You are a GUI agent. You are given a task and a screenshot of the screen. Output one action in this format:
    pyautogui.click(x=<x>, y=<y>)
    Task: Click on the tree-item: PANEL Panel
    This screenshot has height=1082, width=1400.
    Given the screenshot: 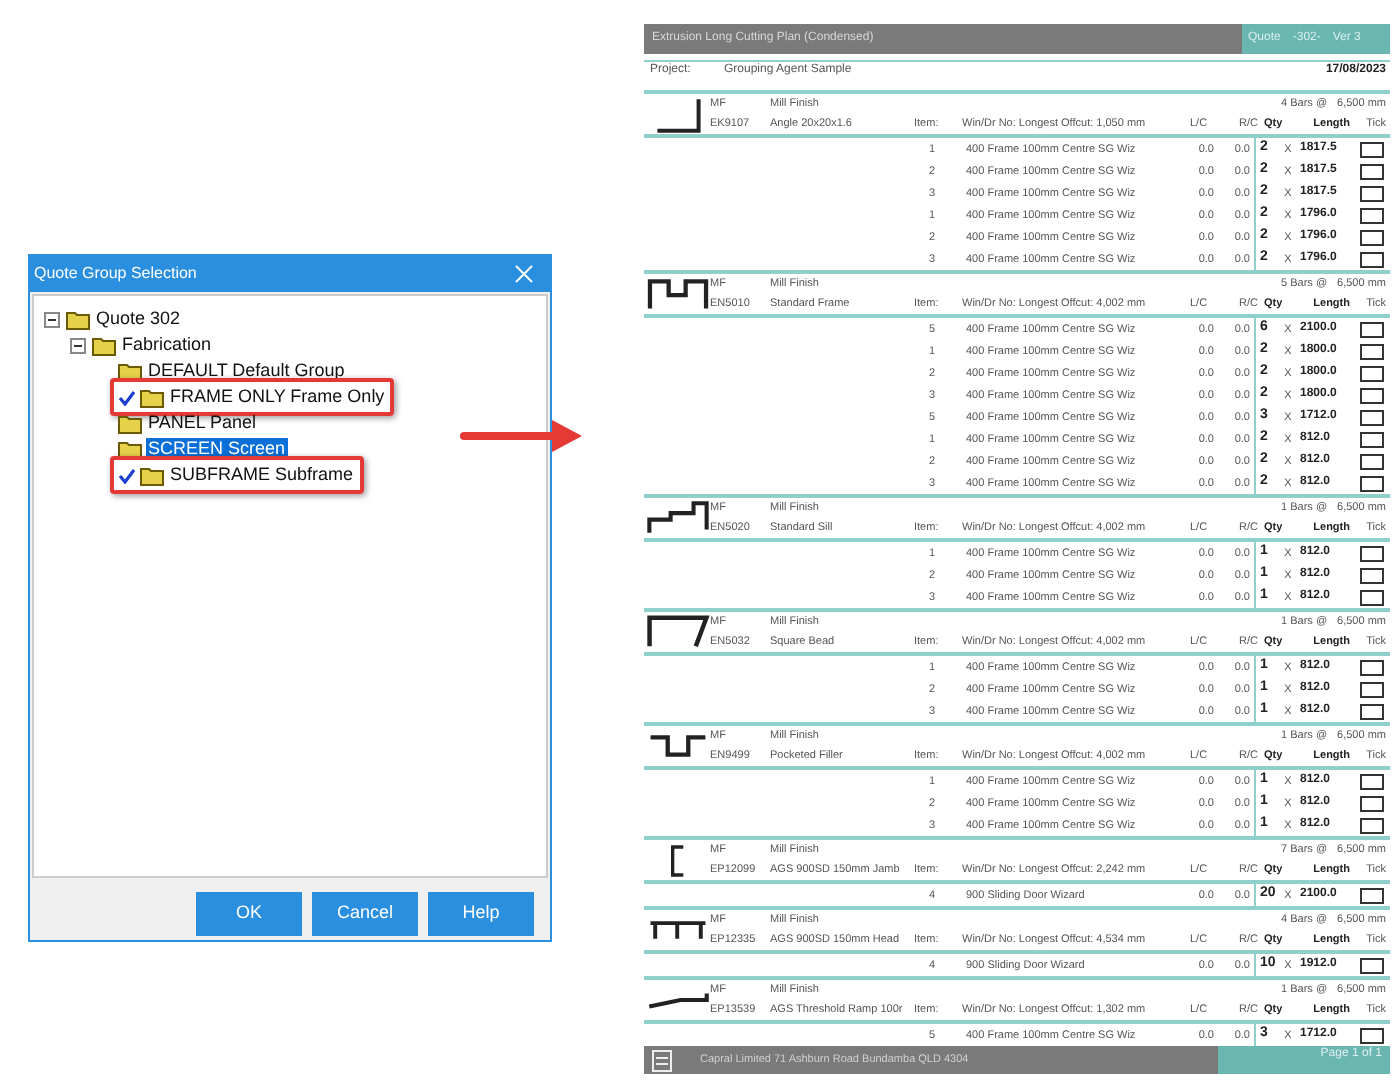 What is the action you would take?
    pyautogui.click(x=202, y=423)
    